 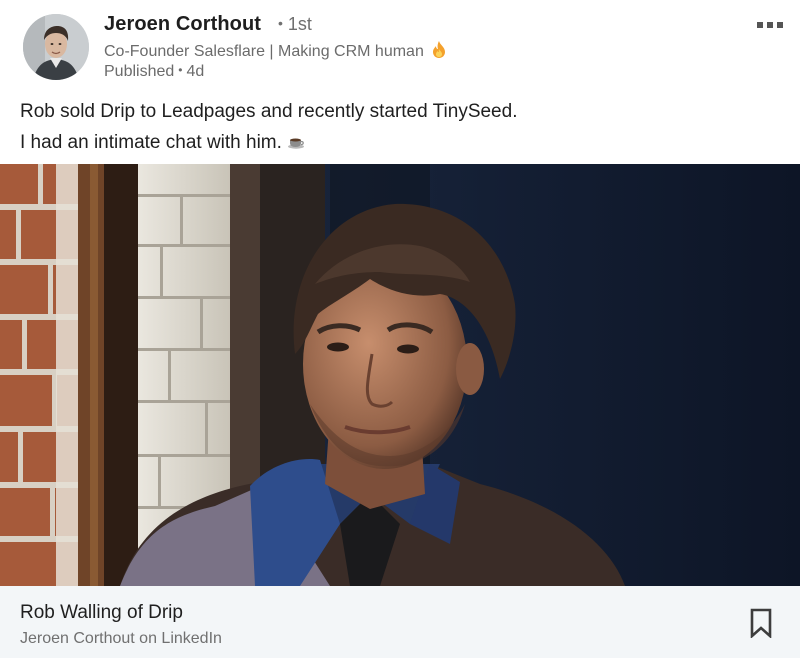 What do you see at coordinates (195, 71) in the screenshot?
I see `published-age: 4d` at bounding box center [195, 71].